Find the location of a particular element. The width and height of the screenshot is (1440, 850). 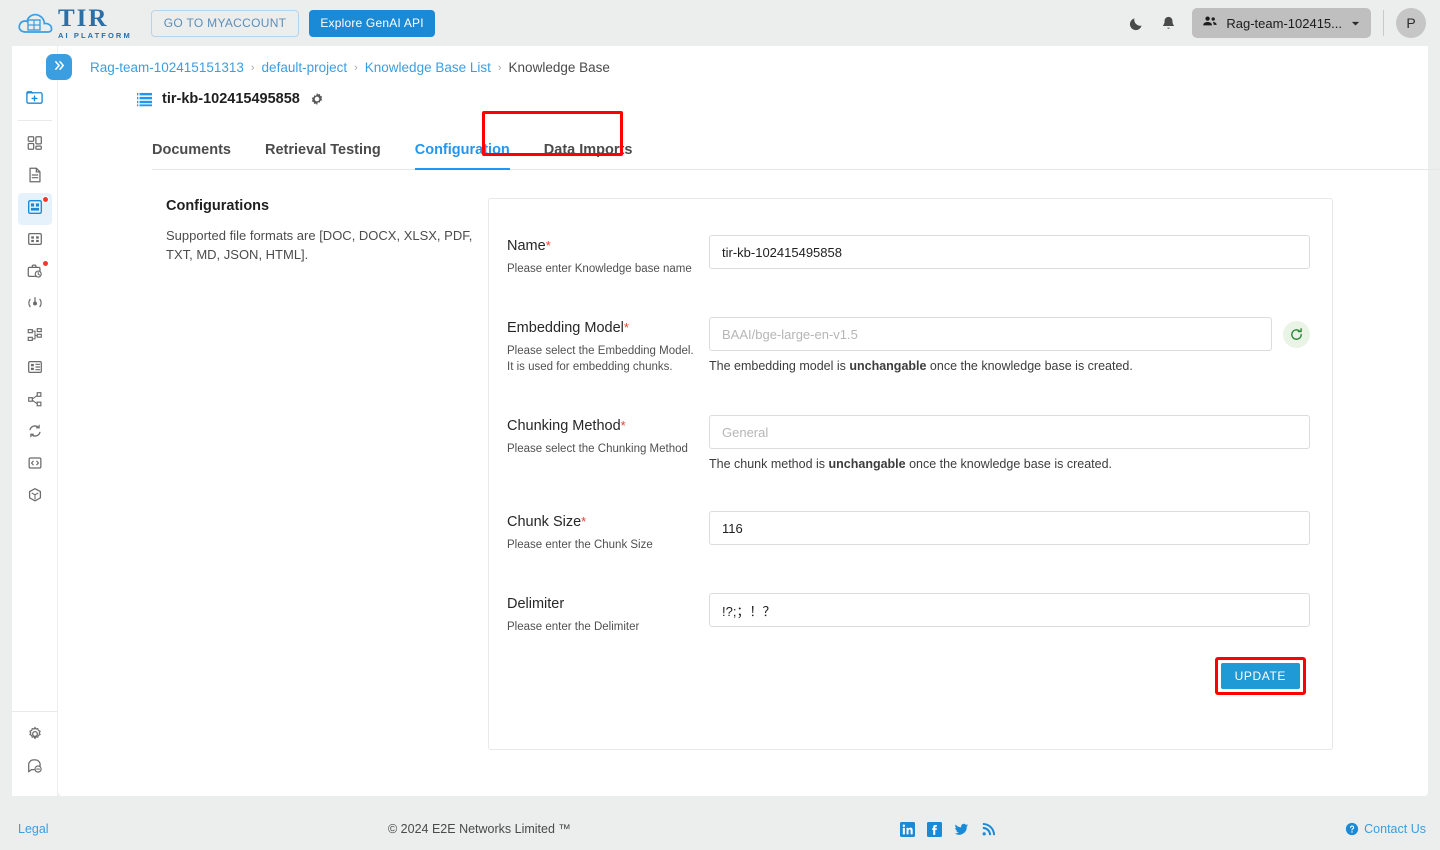

sidebar-item-code is located at coordinates (35, 465).